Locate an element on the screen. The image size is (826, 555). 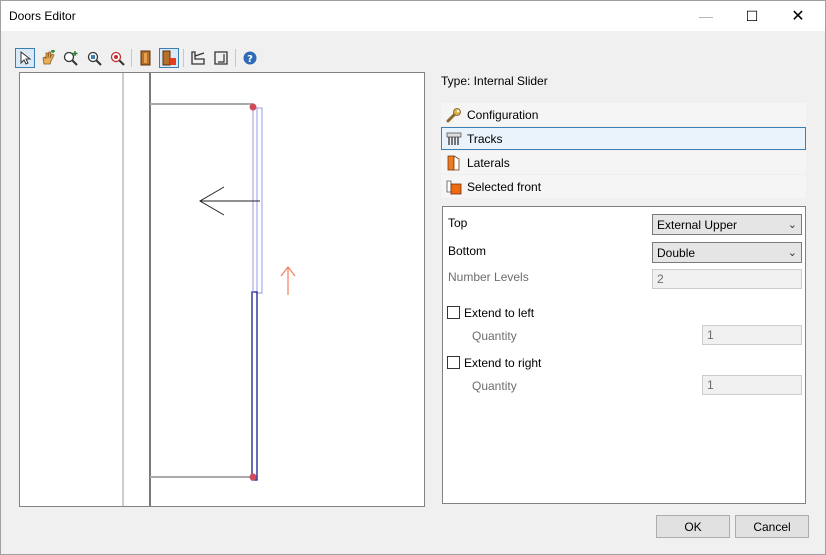
zoom-extents-button is located at coordinates (117, 58).